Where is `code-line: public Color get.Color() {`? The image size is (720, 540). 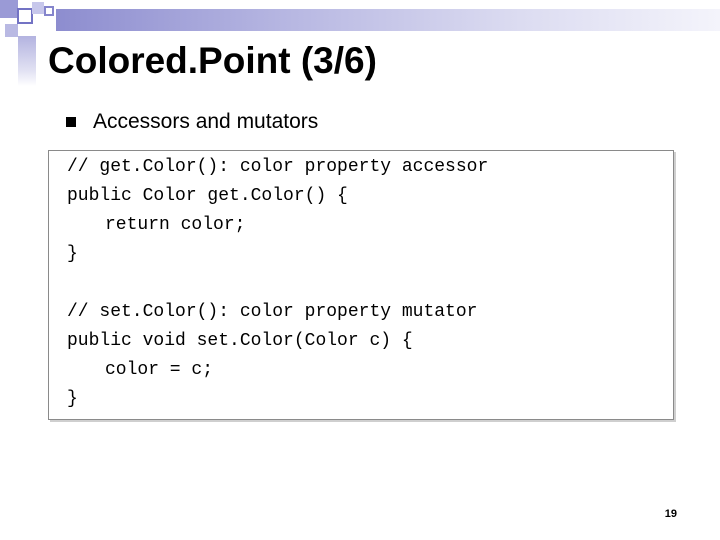
code-line: public Color get.Color() { is located at coordinates (207, 196).